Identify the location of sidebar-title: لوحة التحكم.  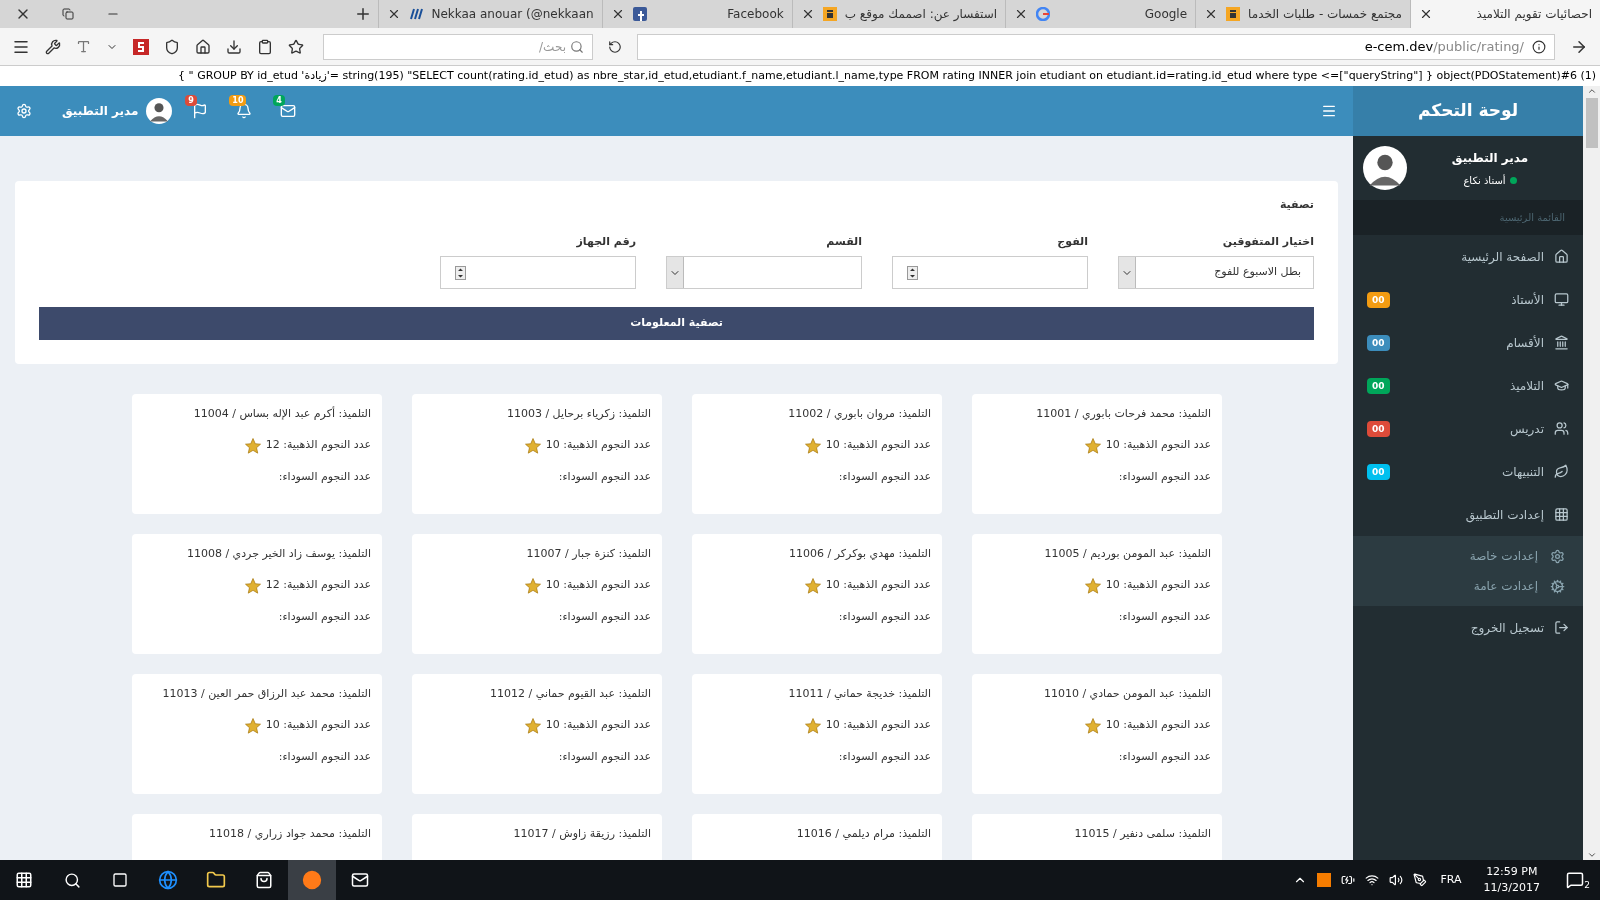
(1468, 111).